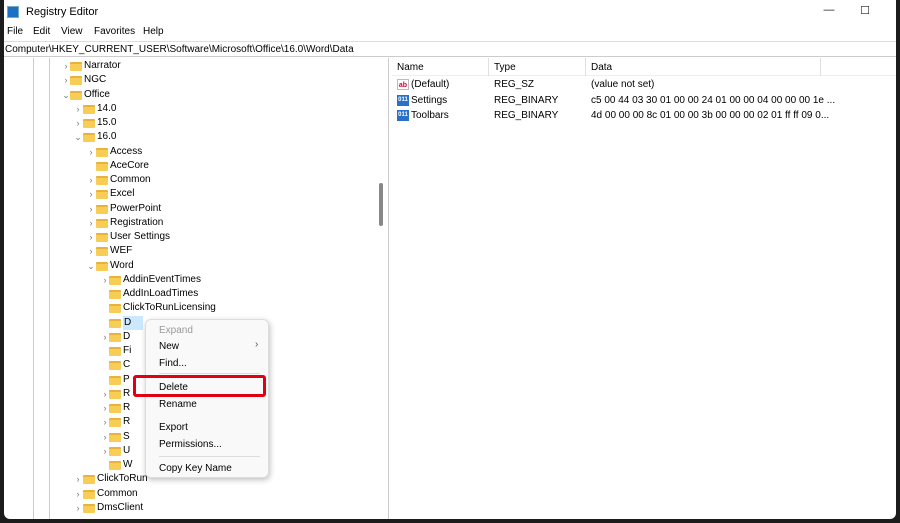 Image resolution: width=900 pixels, height=523 pixels. I want to click on tree-node: ⌄ Office, so click(189, 95).